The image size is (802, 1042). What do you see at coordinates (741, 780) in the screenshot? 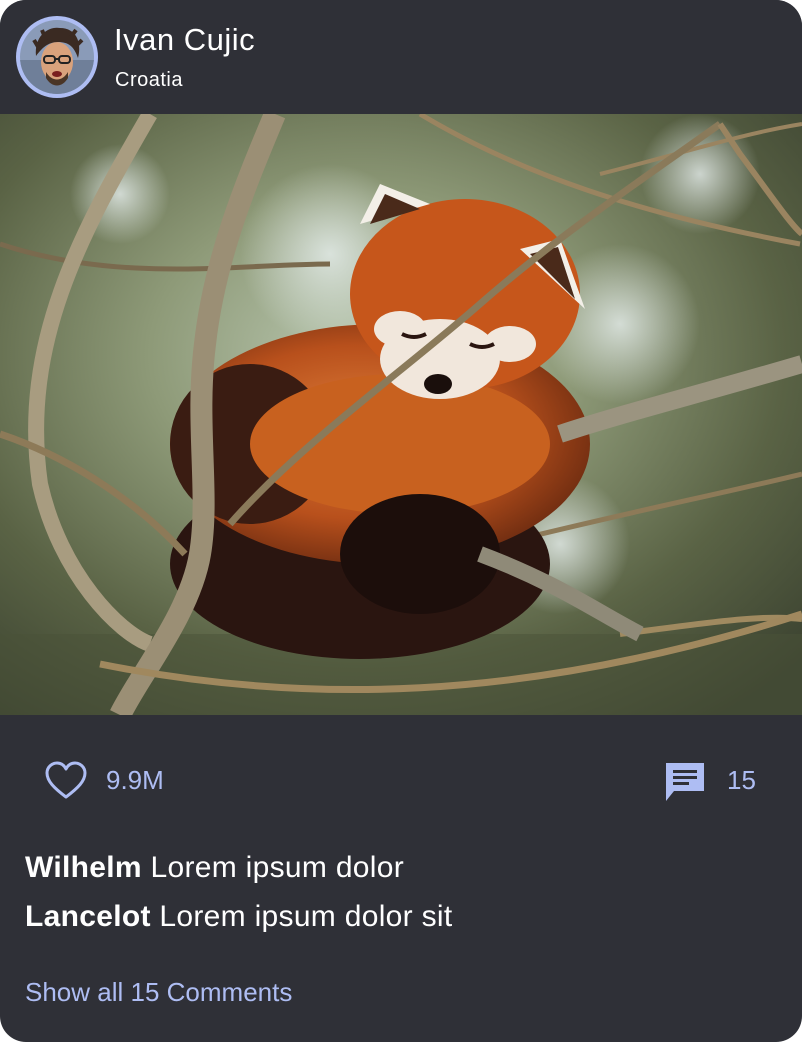
I see `comments-count: 15` at bounding box center [741, 780].